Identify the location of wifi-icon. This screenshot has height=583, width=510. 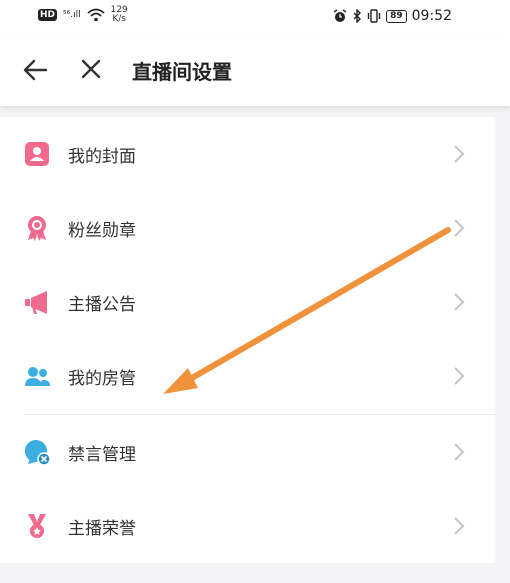
(96, 15).